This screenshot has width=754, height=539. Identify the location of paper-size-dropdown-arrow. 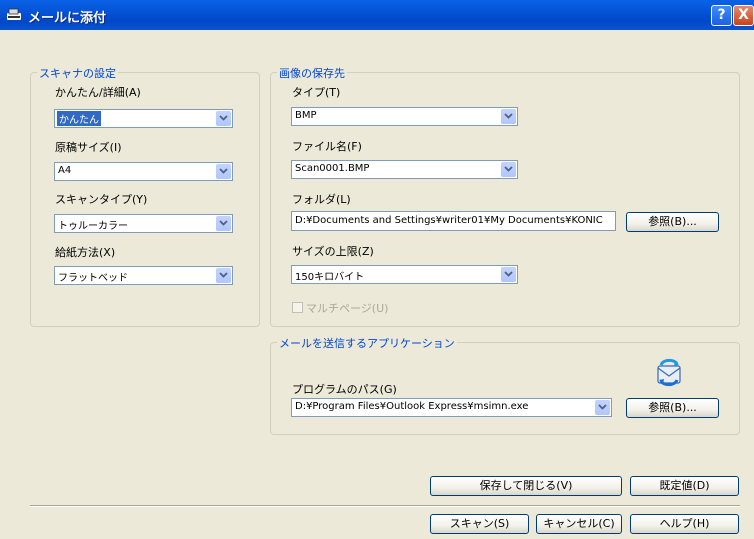
(223, 171).